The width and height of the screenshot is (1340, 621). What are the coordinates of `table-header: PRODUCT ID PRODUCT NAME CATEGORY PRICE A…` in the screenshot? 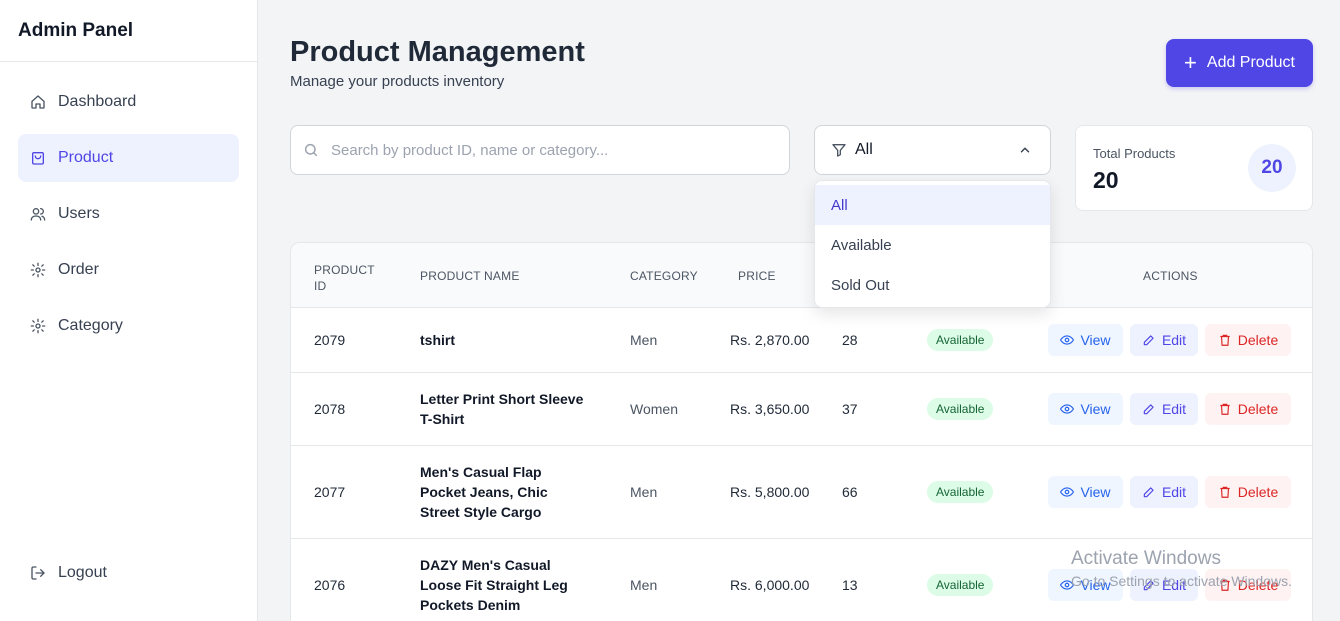 It's located at (801, 275).